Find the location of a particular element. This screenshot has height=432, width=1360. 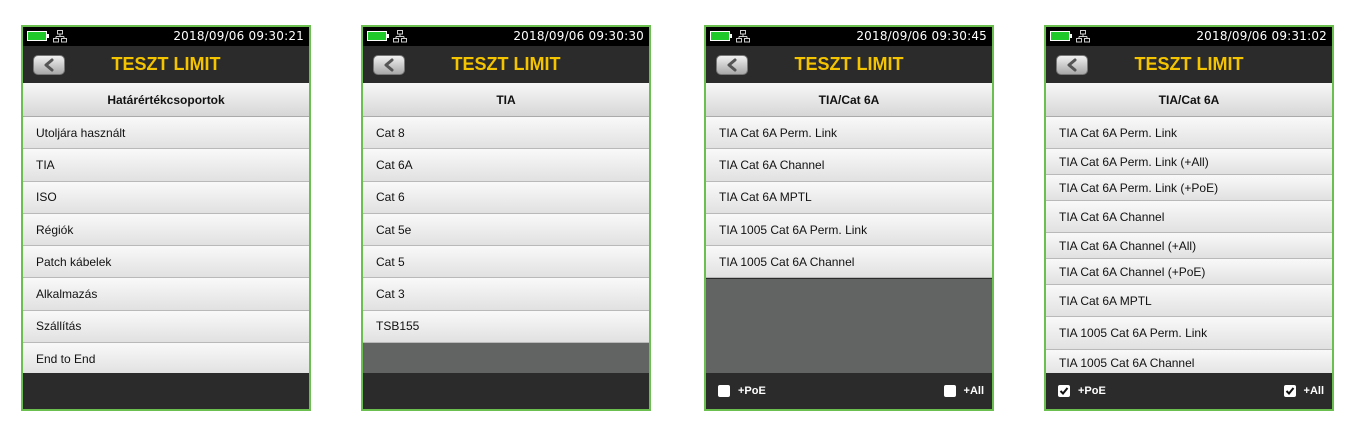

list-item: Cat 5 is located at coordinates (506, 262).